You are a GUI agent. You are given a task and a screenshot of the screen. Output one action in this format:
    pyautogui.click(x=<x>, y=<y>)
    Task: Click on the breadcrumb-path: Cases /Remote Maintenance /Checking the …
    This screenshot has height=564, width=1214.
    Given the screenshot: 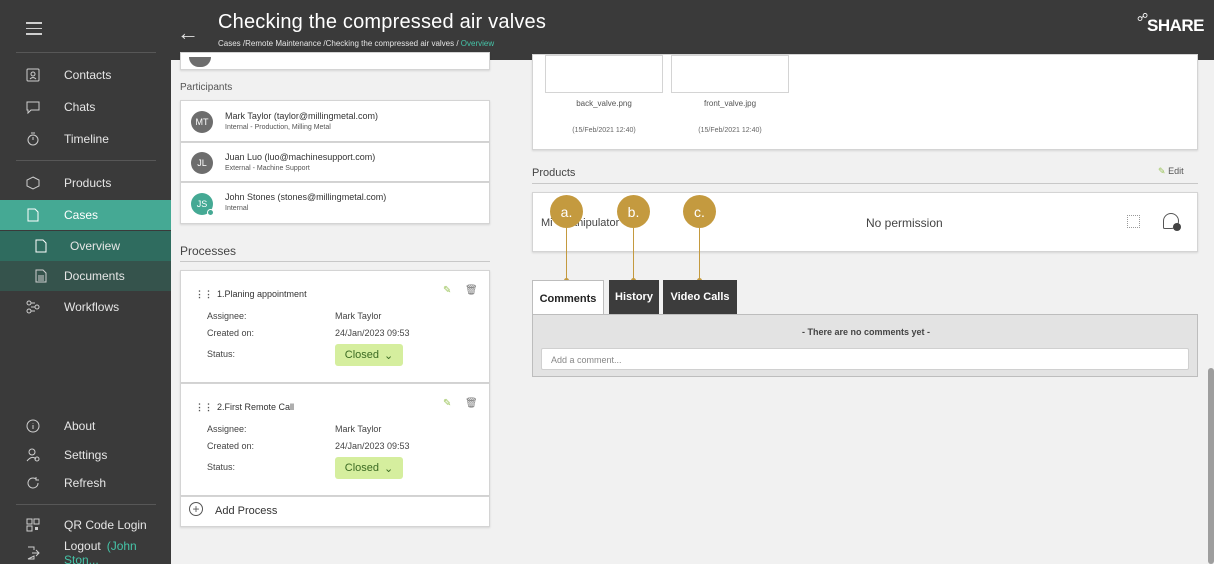 What is the action you would take?
    pyautogui.click(x=338, y=43)
    